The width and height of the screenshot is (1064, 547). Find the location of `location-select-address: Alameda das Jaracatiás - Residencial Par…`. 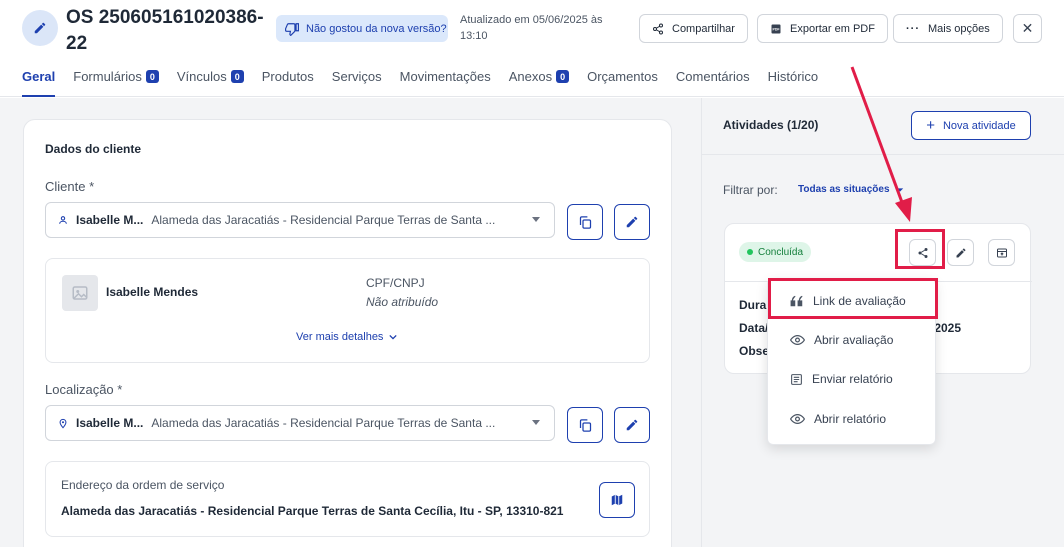

location-select-address: Alameda das Jaracatiás - Residencial Par… is located at coordinates (323, 423).